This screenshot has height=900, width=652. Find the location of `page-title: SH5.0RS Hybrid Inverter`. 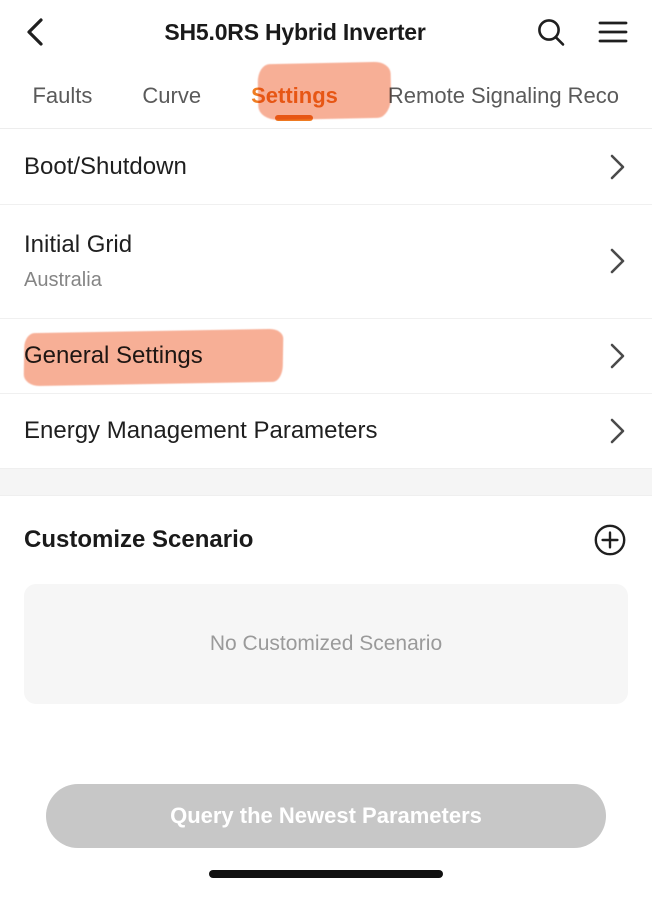

page-title: SH5.0RS Hybrid Inverter is located at coordinates (295, 31).